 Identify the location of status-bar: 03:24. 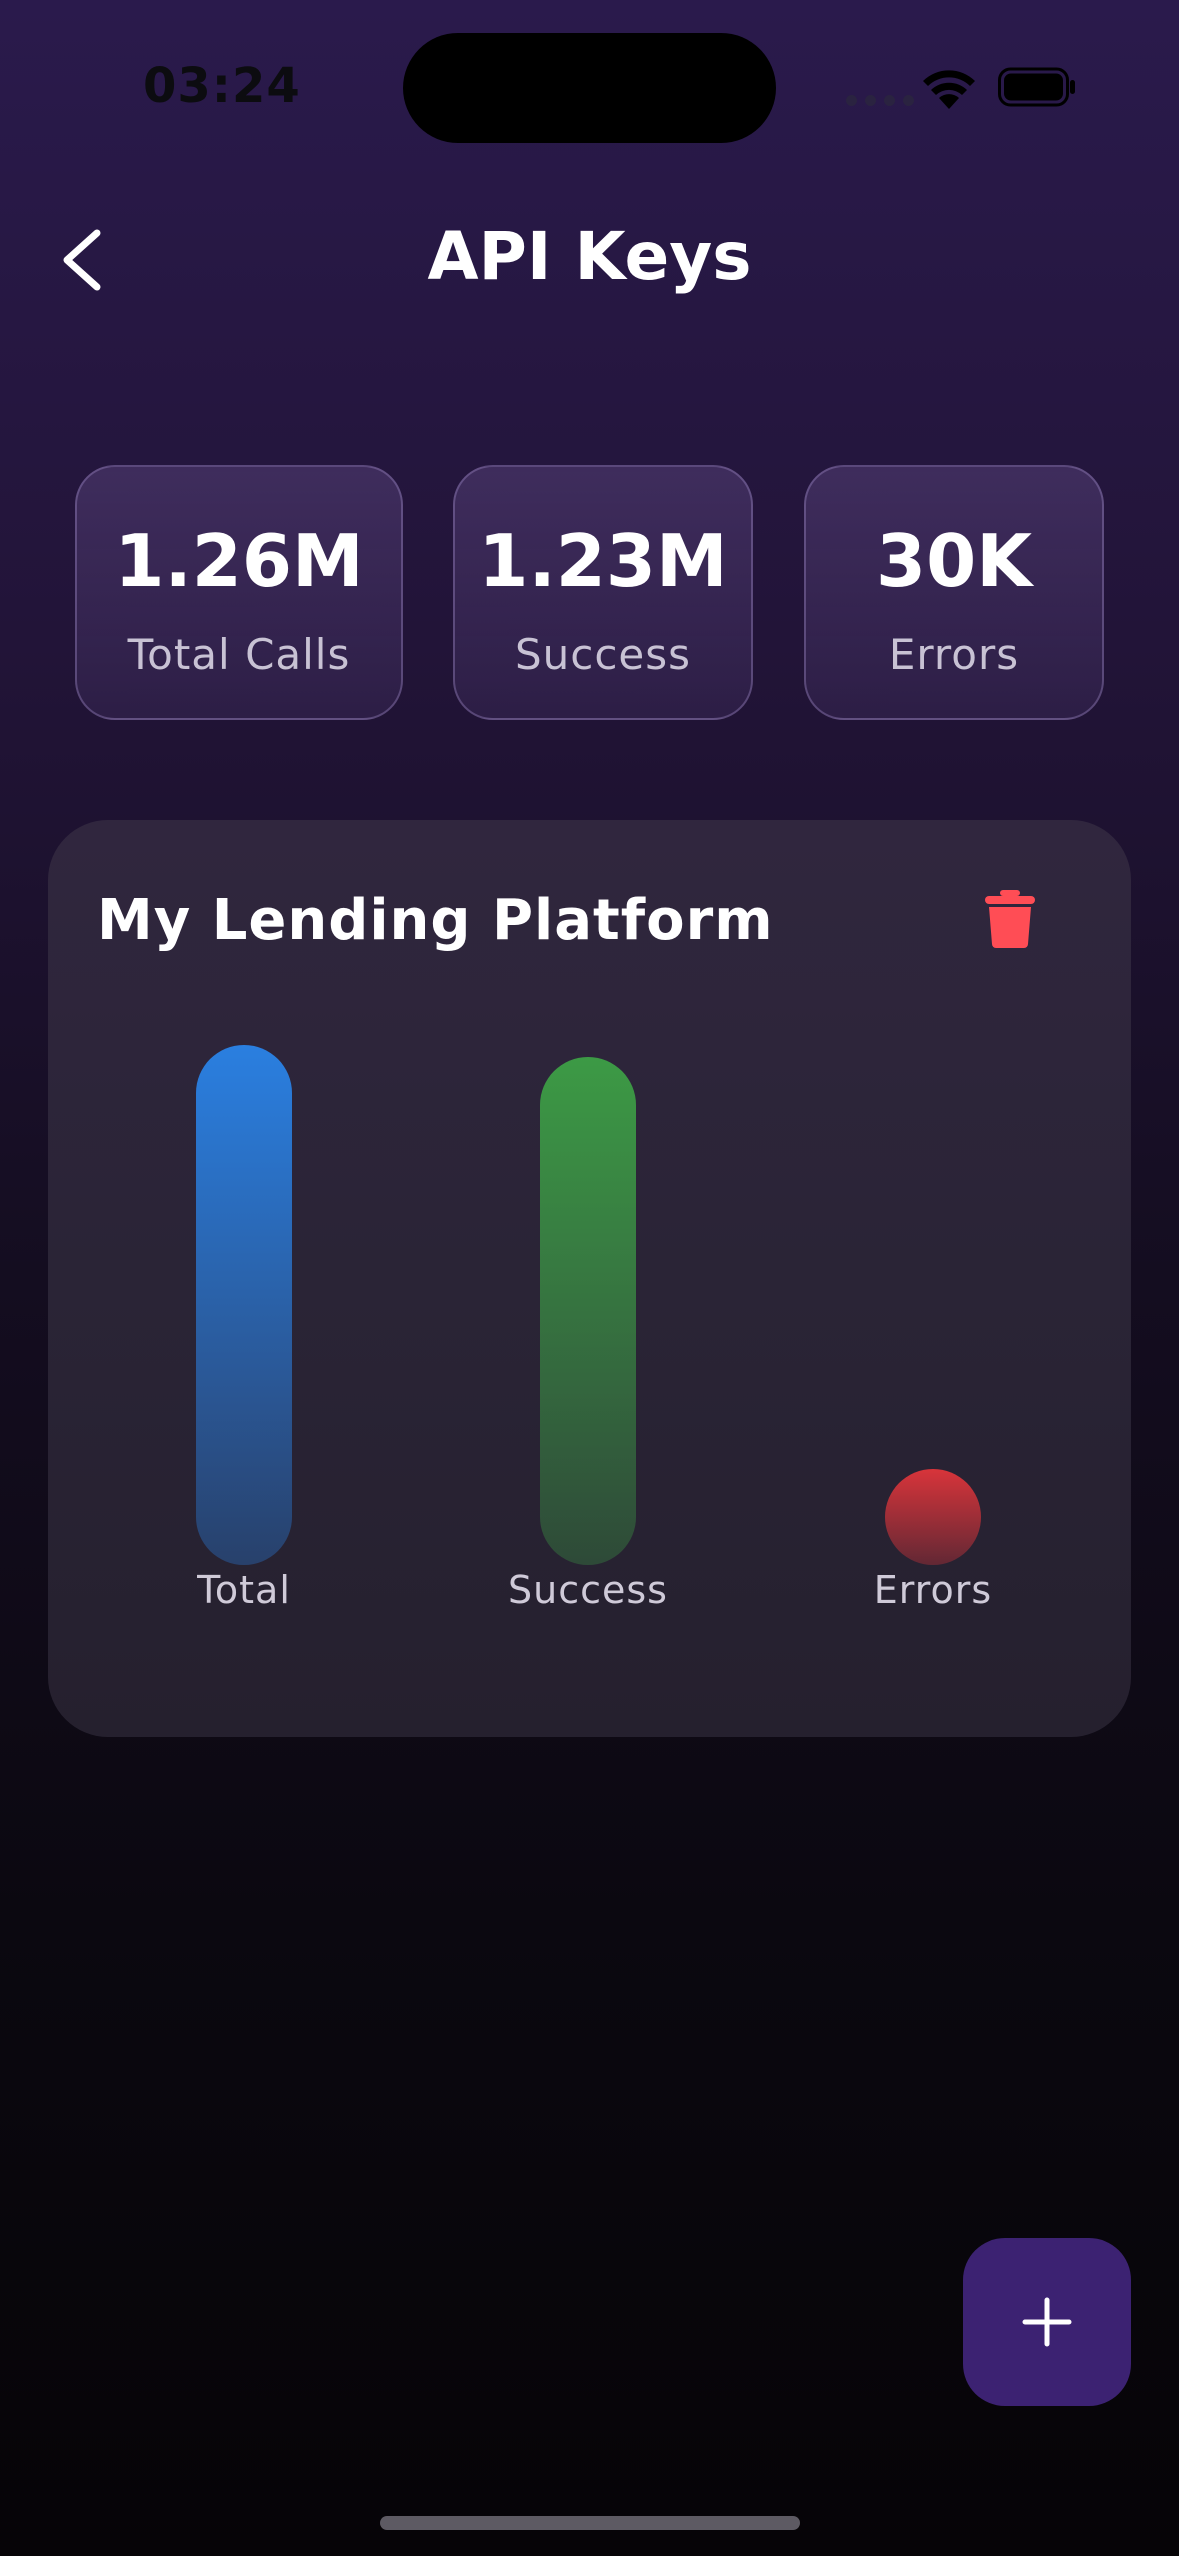
(589, 80).